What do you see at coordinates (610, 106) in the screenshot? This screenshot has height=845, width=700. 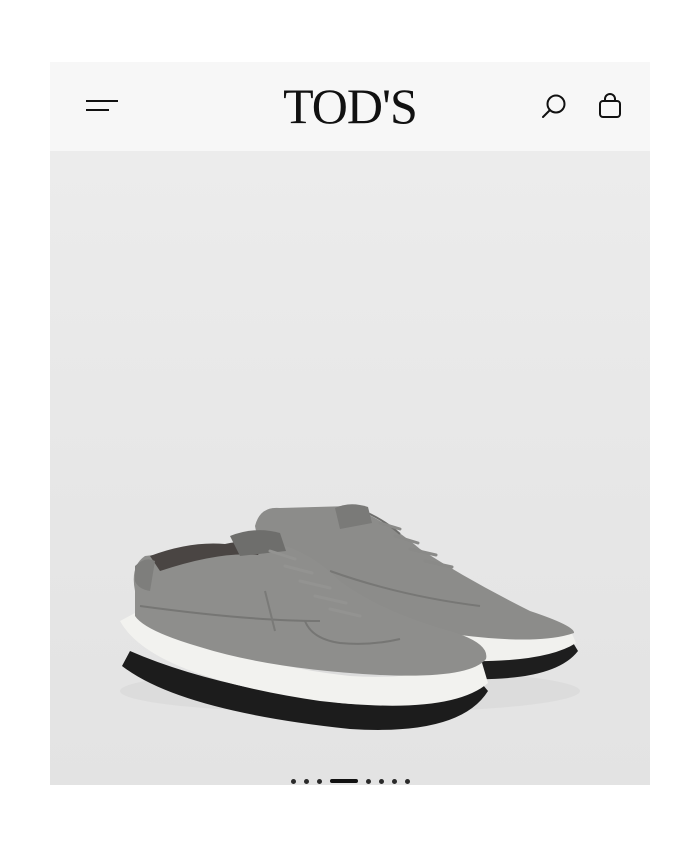 I see `shopping-bag-icon` at bounding box center [610, 106].